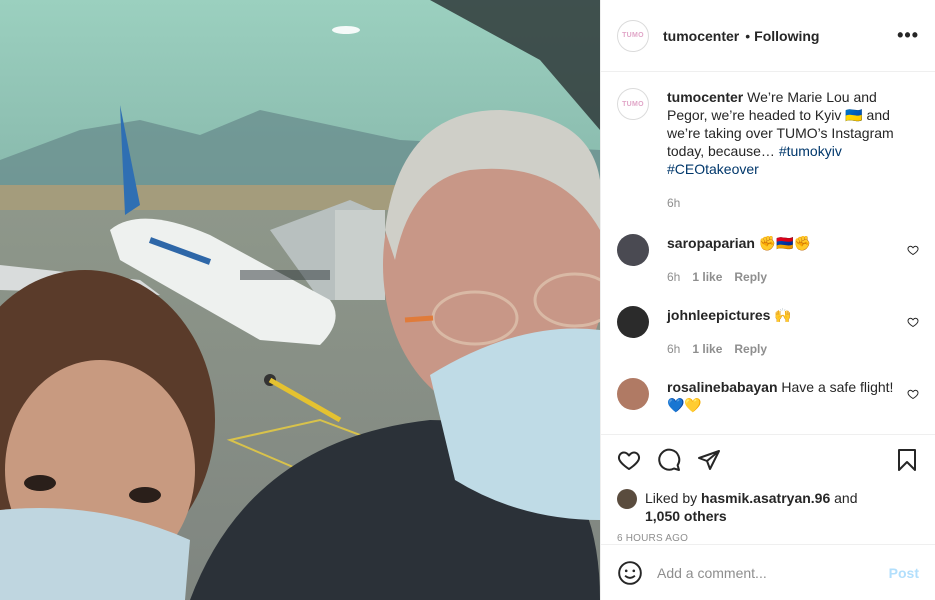 The height and width of the screenshot is (600, 935). Describe the element at coordinates (768, 460) in the screenshot. I see `action-icons` at that location.